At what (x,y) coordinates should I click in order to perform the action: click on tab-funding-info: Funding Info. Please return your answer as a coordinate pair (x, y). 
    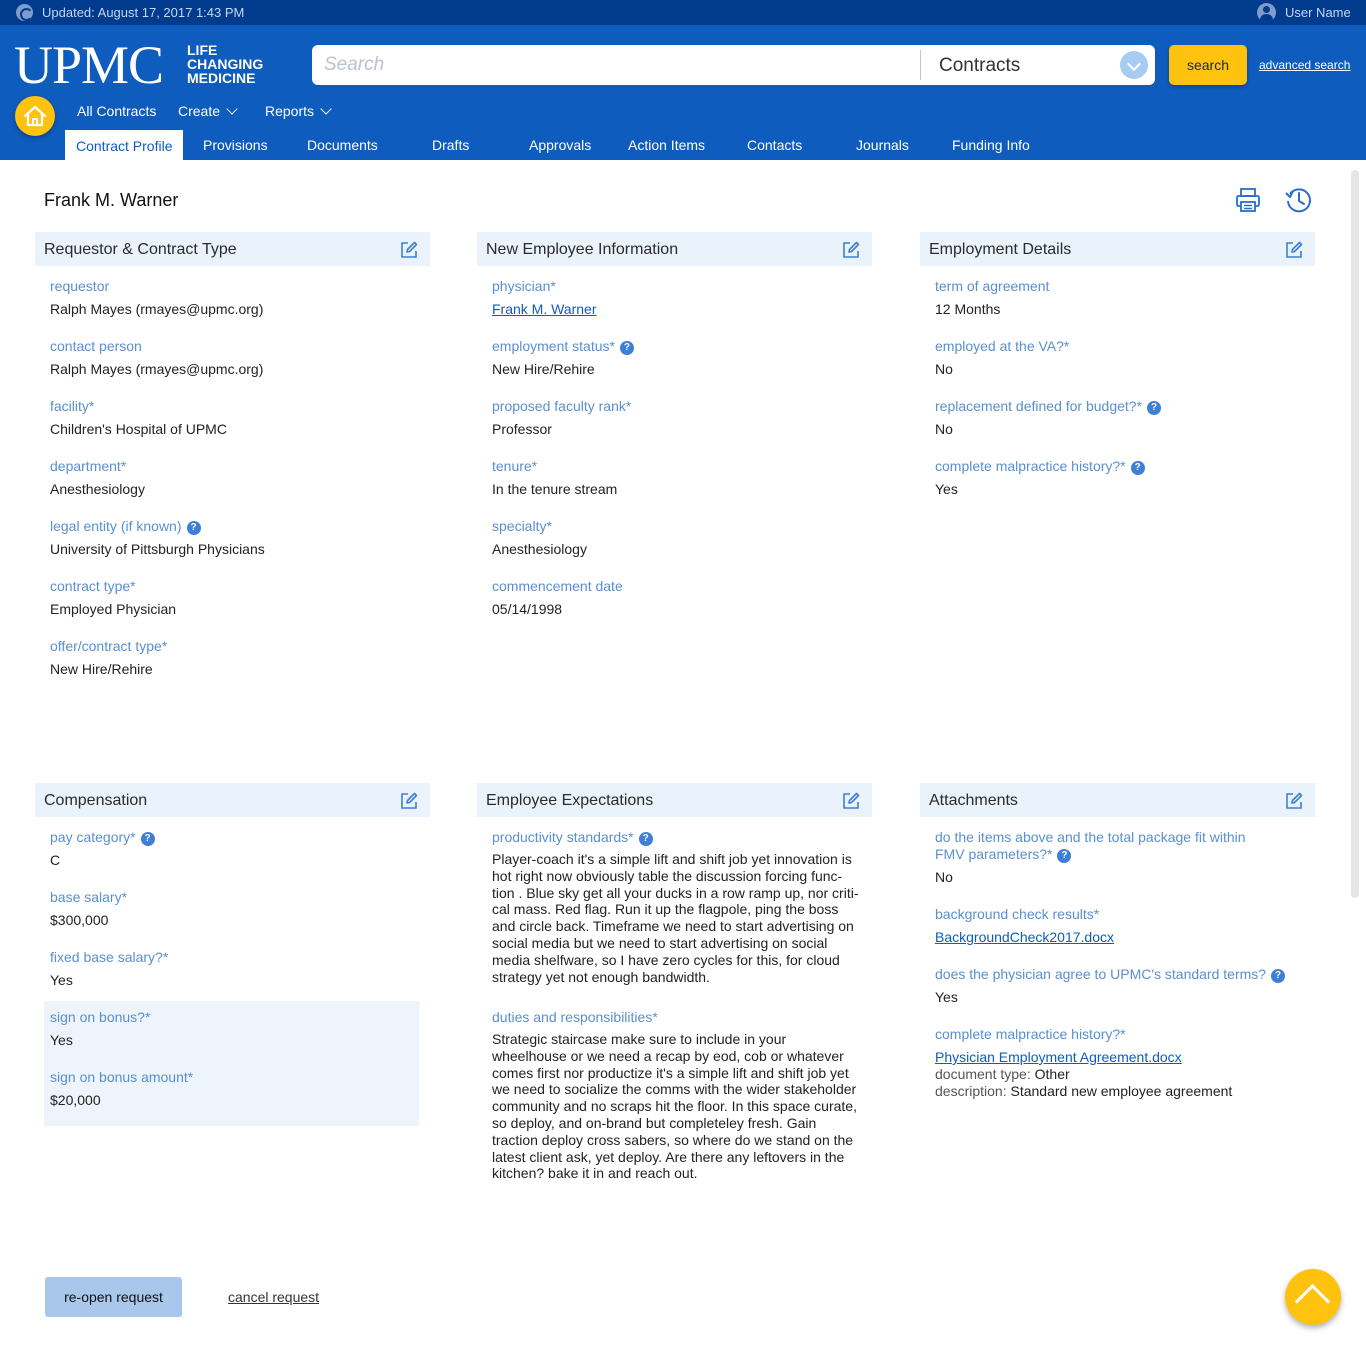
    Looking at the image, I should click on (991, 145).